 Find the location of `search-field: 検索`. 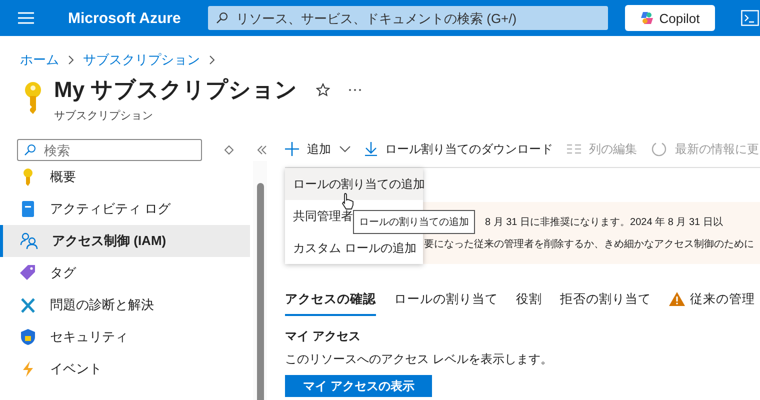

search-field: 検索 is located at coordinates (109, 150).